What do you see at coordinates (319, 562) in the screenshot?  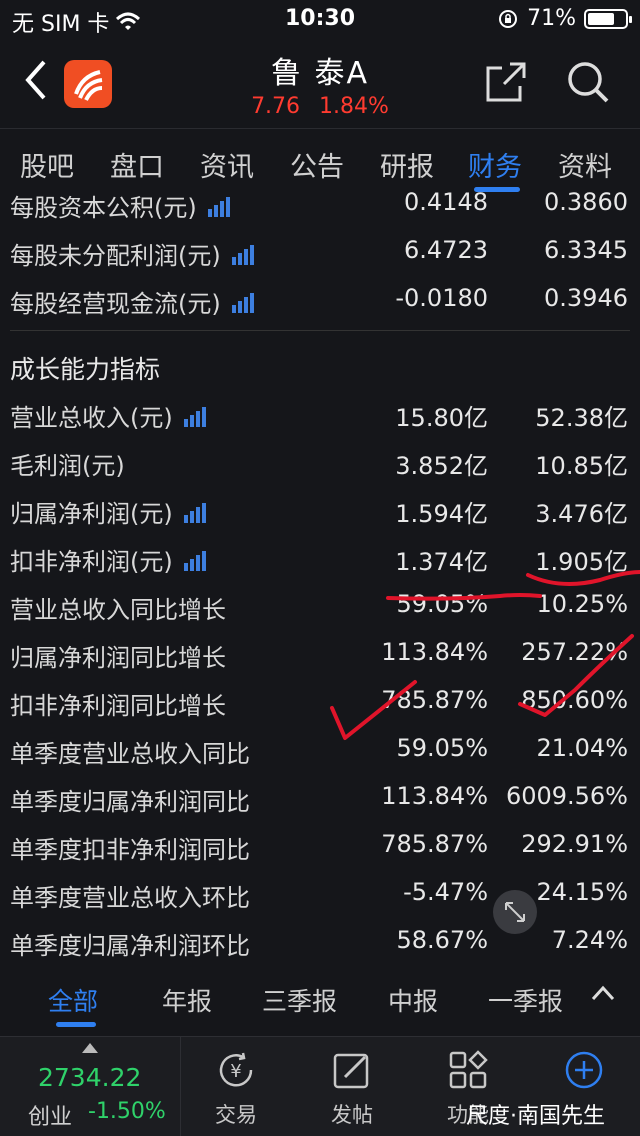 I see `table-row: 扣非净利润(元) 1.374亿 1.905亿` at bounding box center [319, 562].